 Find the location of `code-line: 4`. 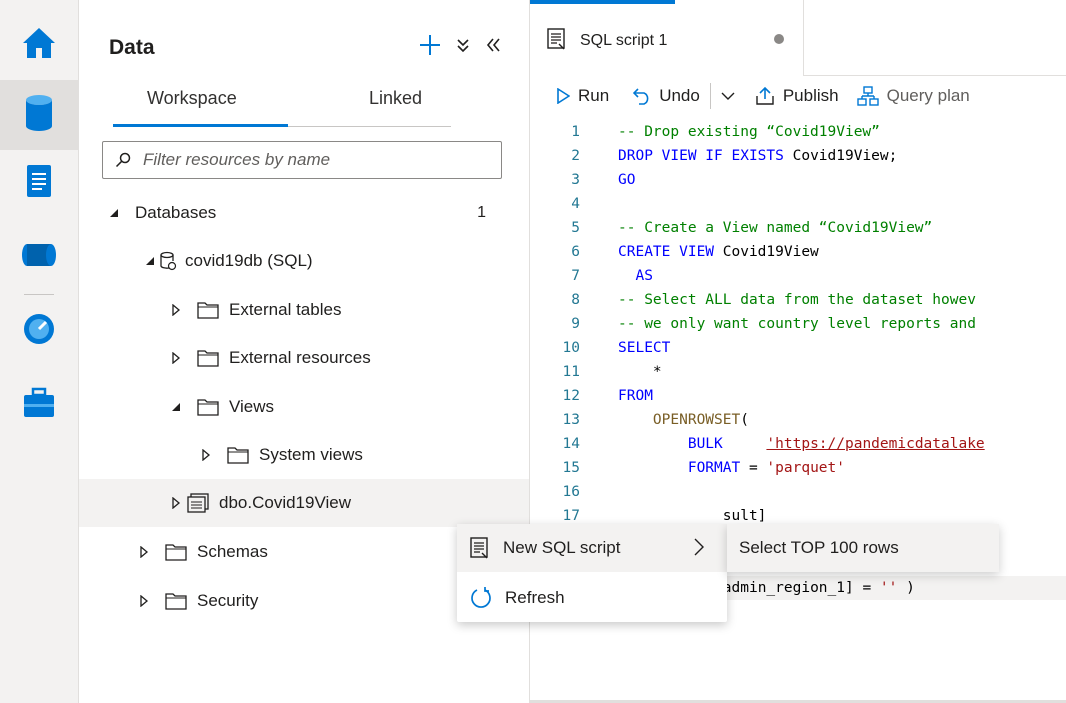

code-line: 4 is located at coordinates (798, 204).